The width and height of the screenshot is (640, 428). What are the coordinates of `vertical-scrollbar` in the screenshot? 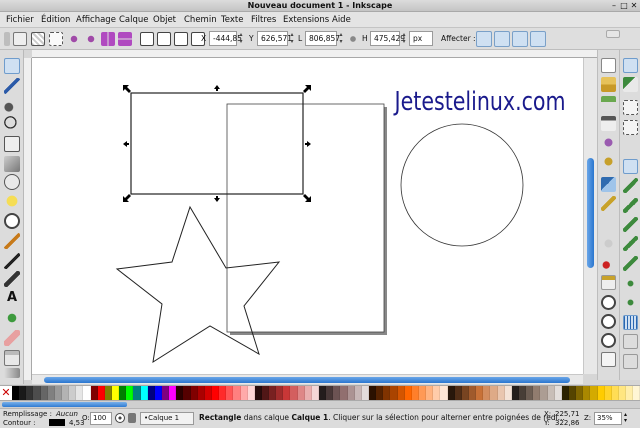 It's located at (590, 216).